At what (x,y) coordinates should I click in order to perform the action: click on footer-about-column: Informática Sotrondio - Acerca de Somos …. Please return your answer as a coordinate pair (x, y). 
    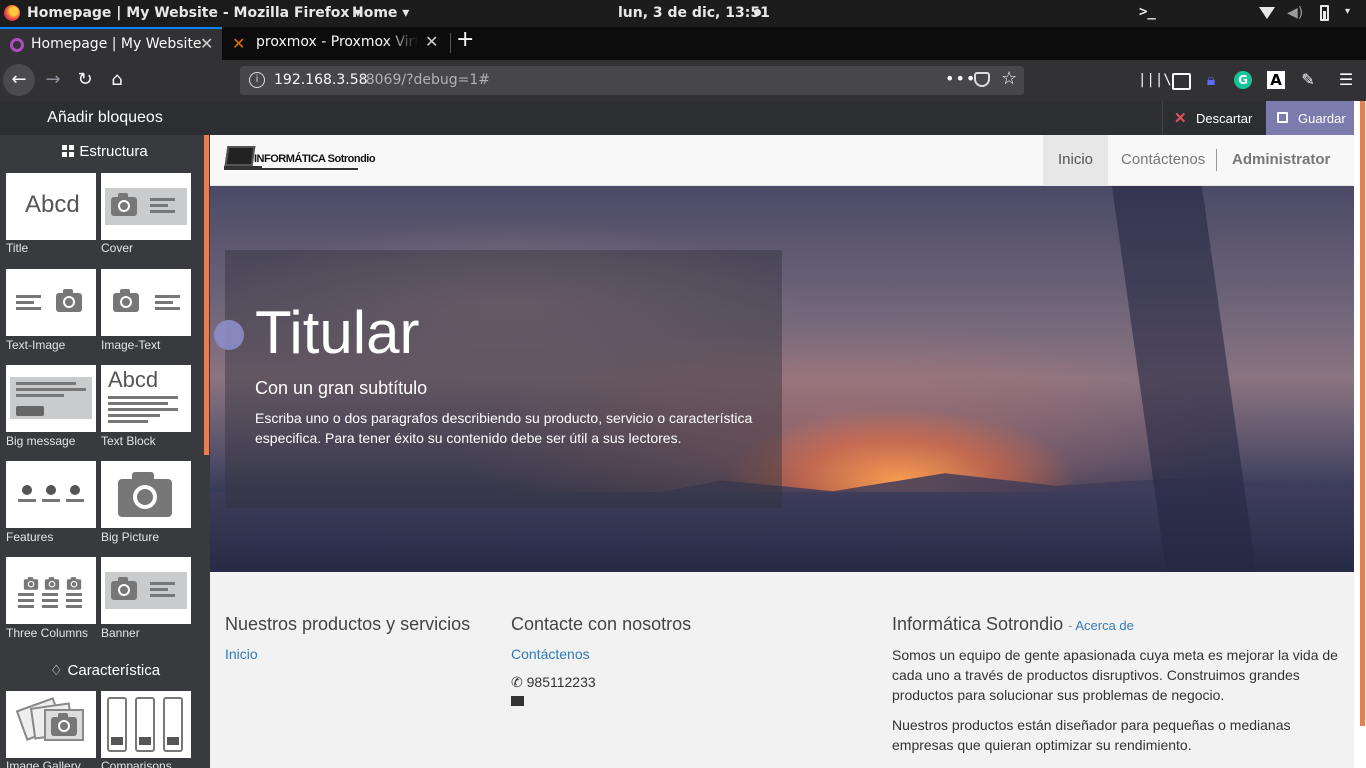
    Looking at the image, I should click on (1117, 684).